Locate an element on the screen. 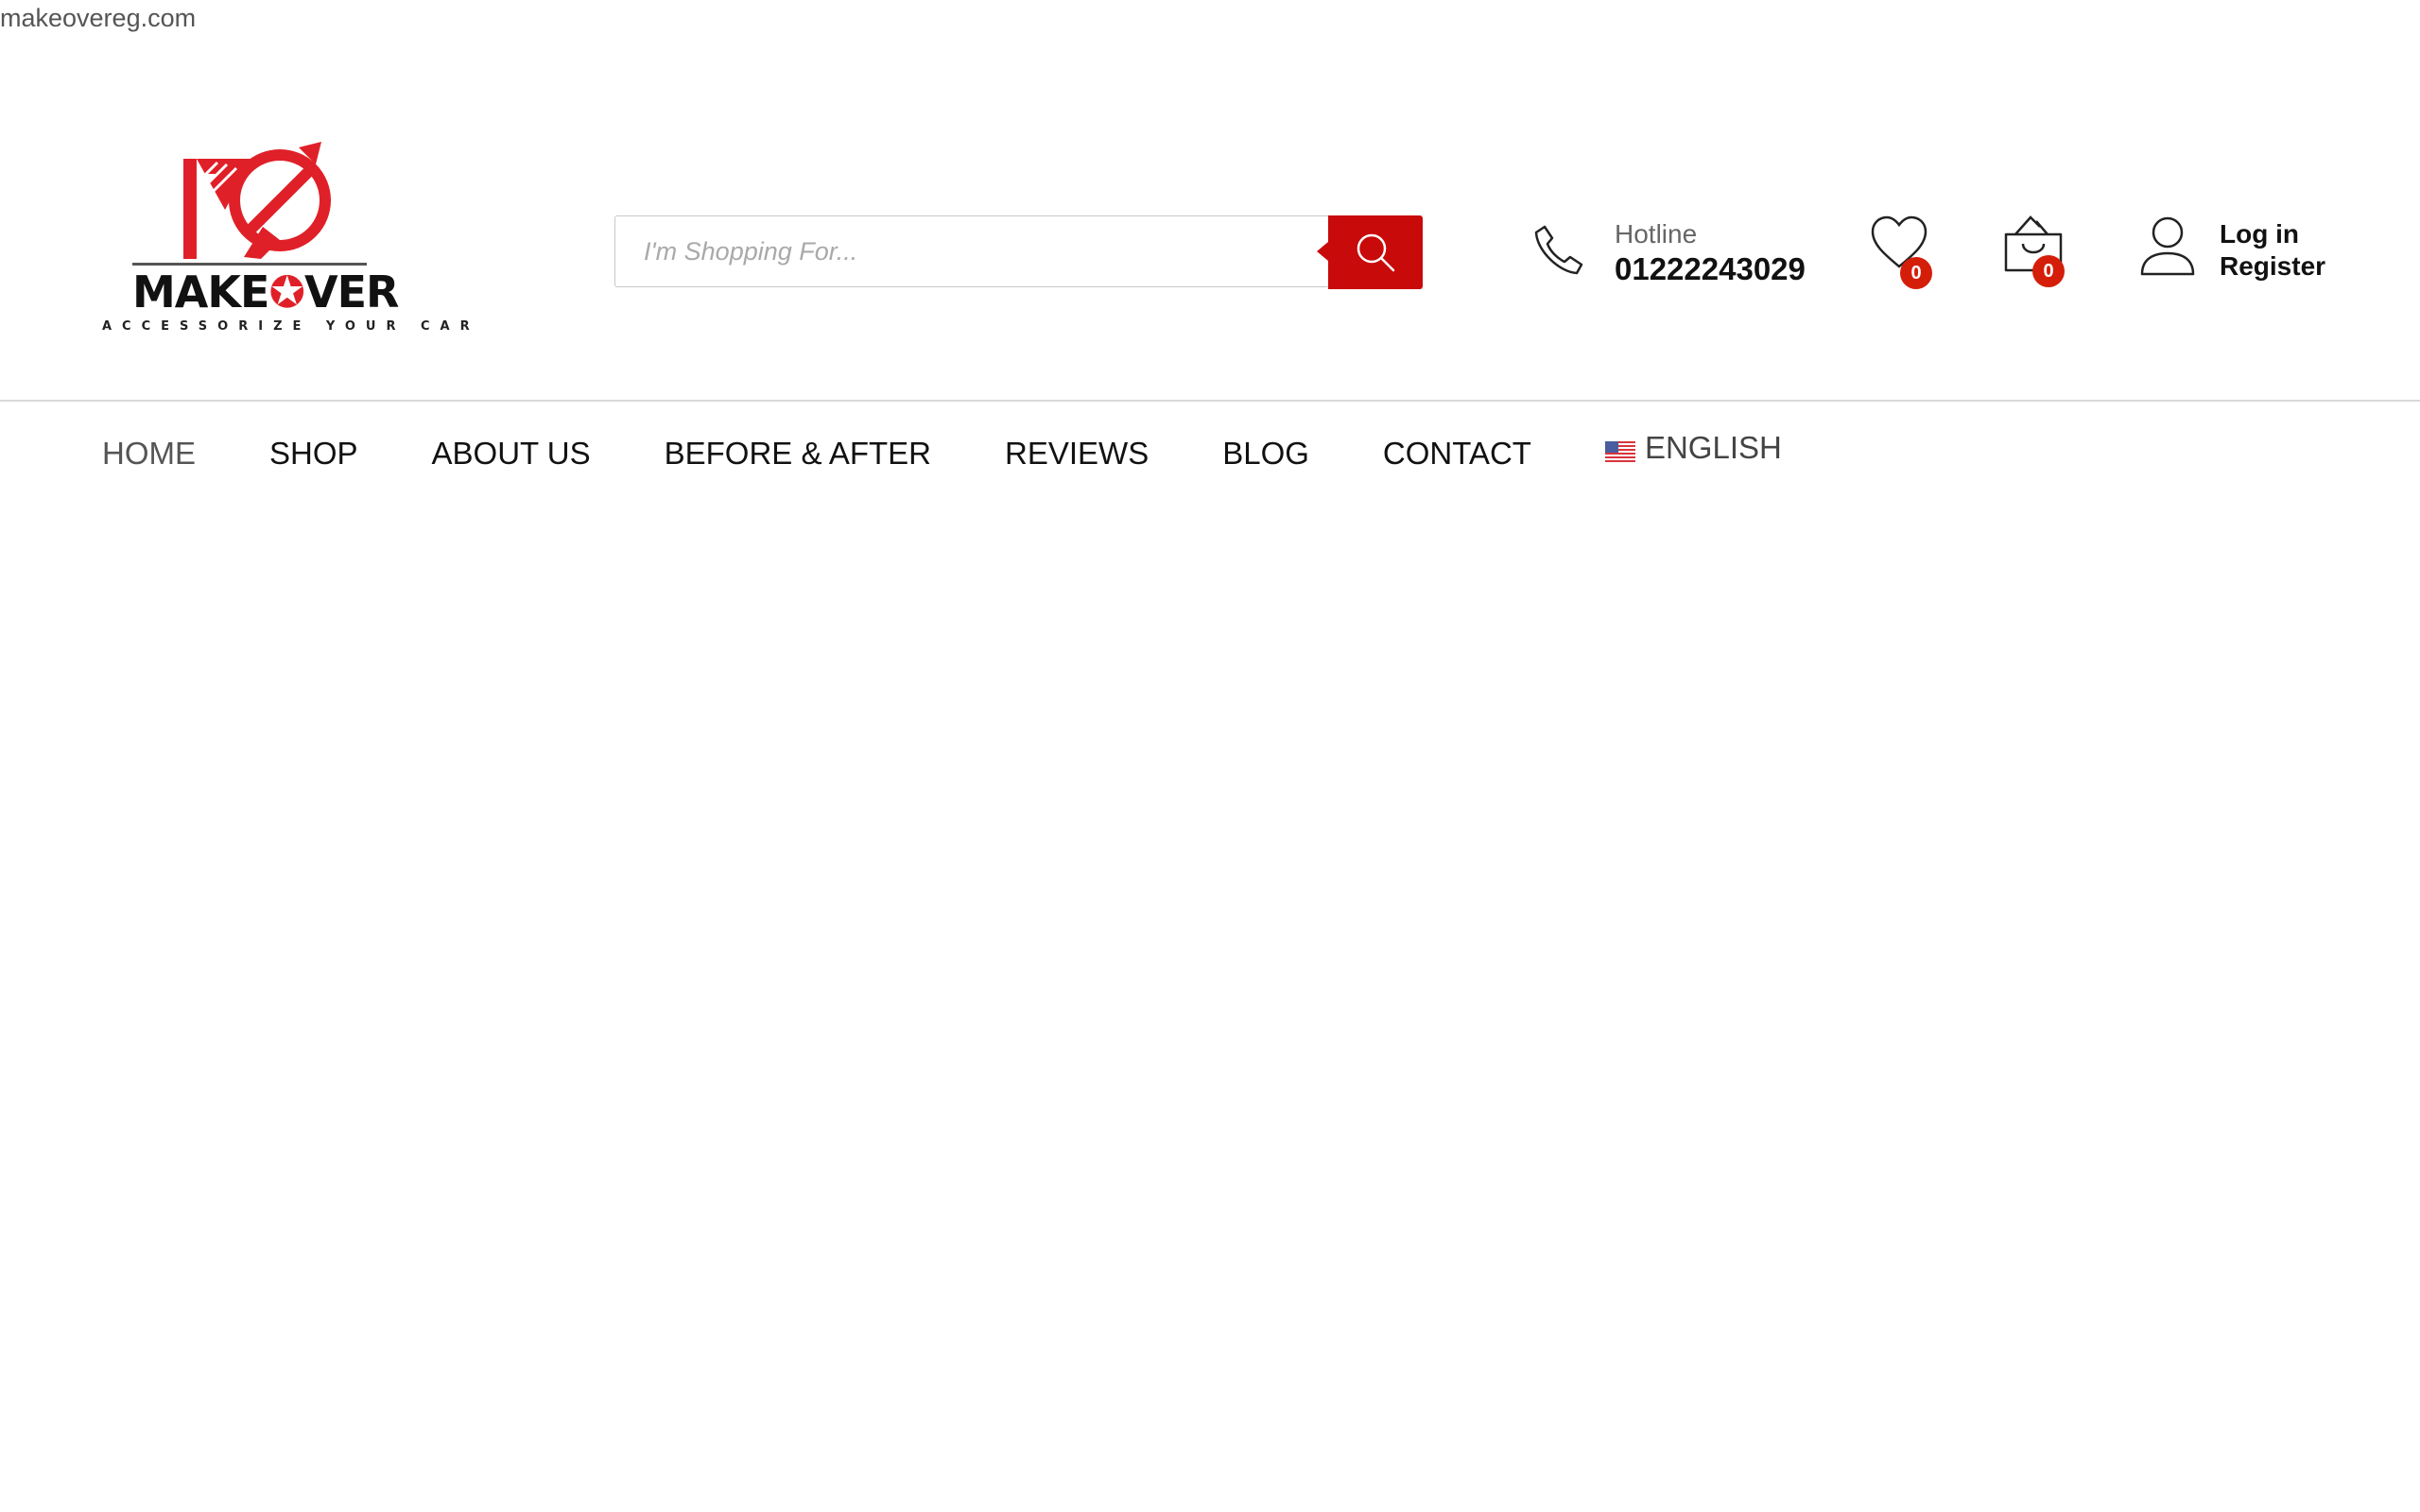  nav-item-reviews: REVIEWS is located at coordinates (1077, 454).